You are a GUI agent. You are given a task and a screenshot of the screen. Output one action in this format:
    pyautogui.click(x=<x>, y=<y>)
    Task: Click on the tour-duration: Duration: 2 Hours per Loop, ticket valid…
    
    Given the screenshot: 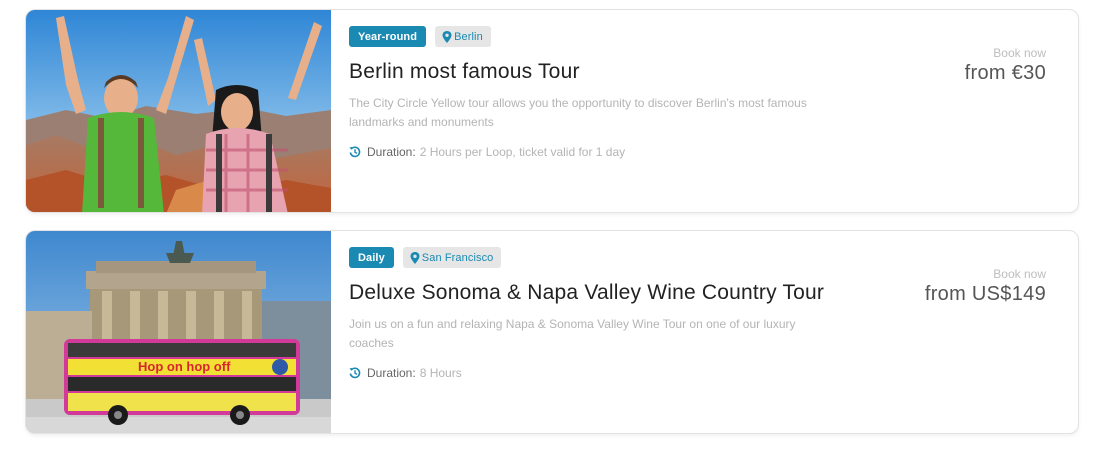 What is the action you would take?
    pyautogui.click(x=599, y=152)
    